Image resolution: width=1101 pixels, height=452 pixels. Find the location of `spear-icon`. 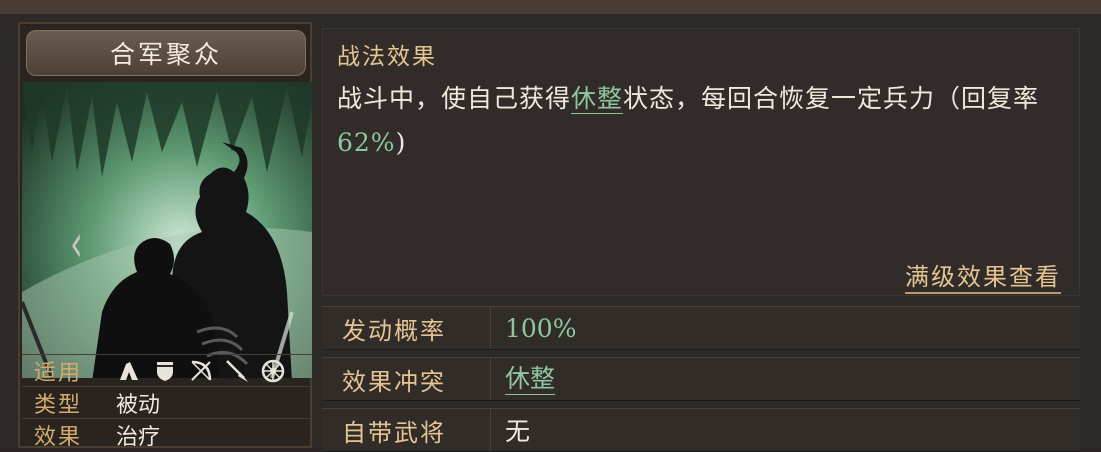

spear-icon is located at coordinates (237, 371).